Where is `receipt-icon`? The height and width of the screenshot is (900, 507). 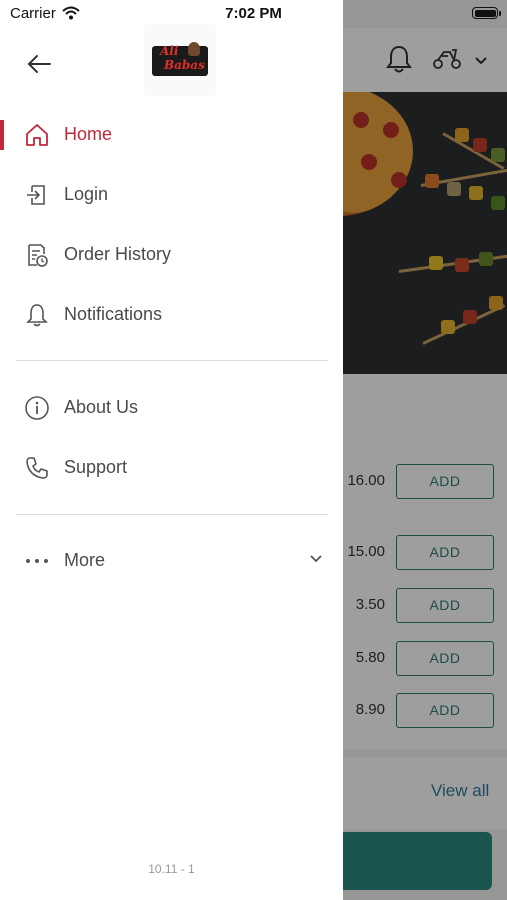 receipt-icon is located at coordinates (38, 255).